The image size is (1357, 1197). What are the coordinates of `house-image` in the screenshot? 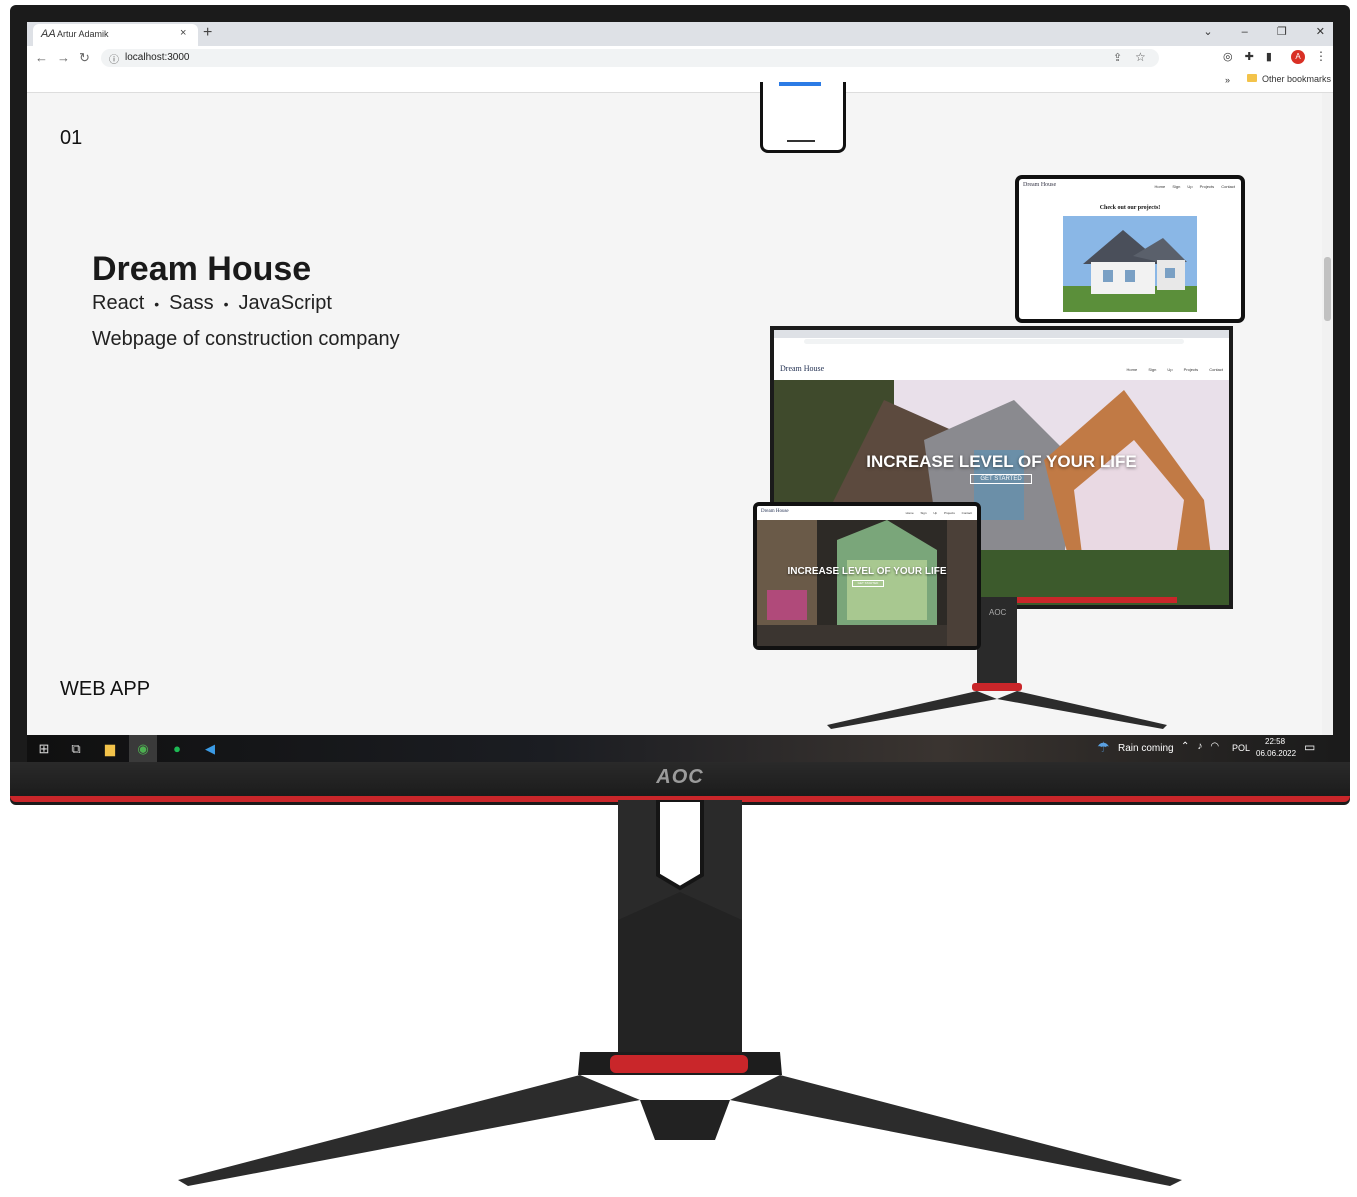 It's located at (1130, 264).